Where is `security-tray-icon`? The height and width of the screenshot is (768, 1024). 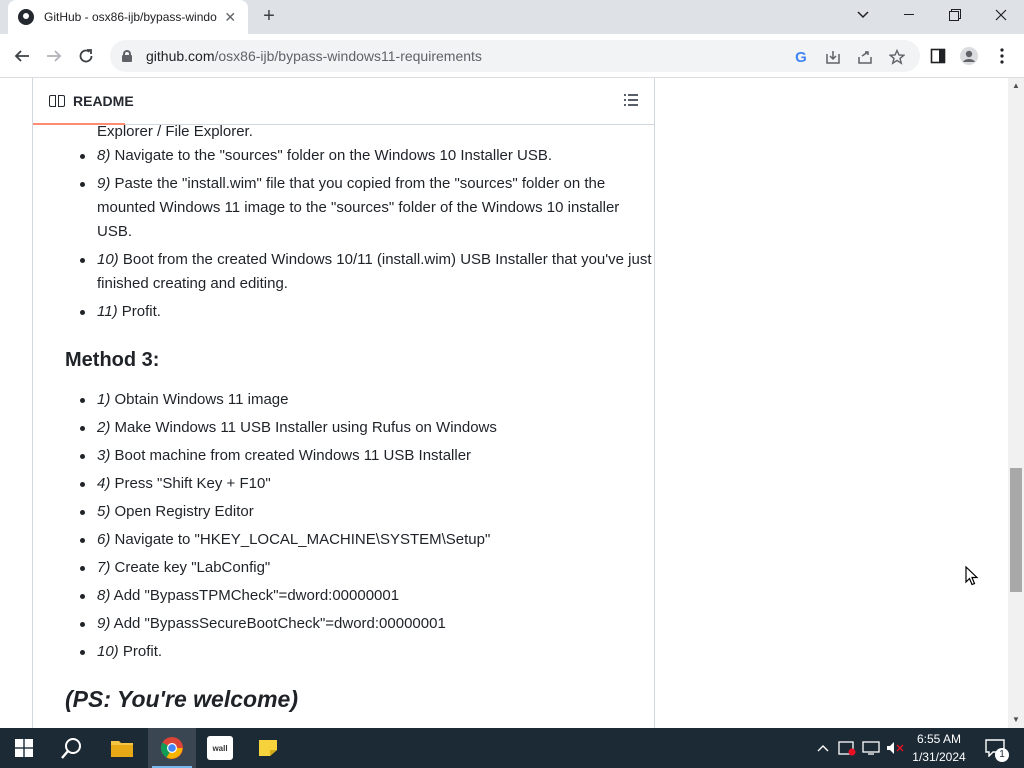 security-tray-icon is located at coordinates (847, 748).